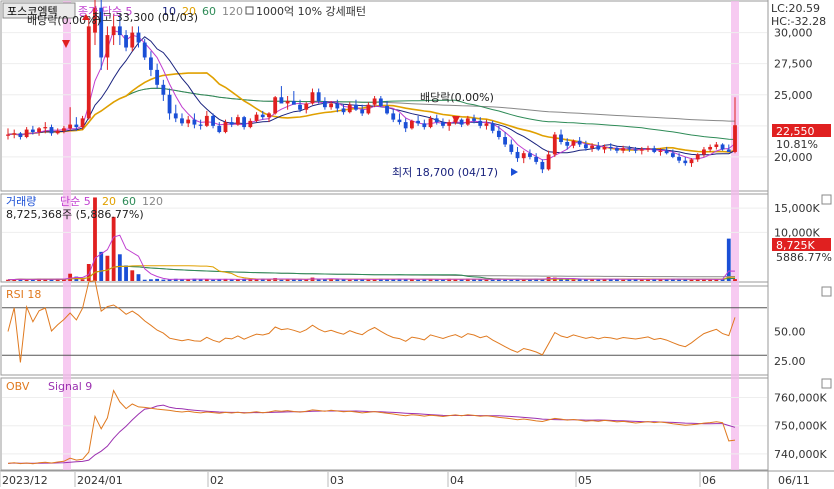 This screenshot has width=834, height=489. I want to click on legend-rsi: RSI 18, so click(23, 294).